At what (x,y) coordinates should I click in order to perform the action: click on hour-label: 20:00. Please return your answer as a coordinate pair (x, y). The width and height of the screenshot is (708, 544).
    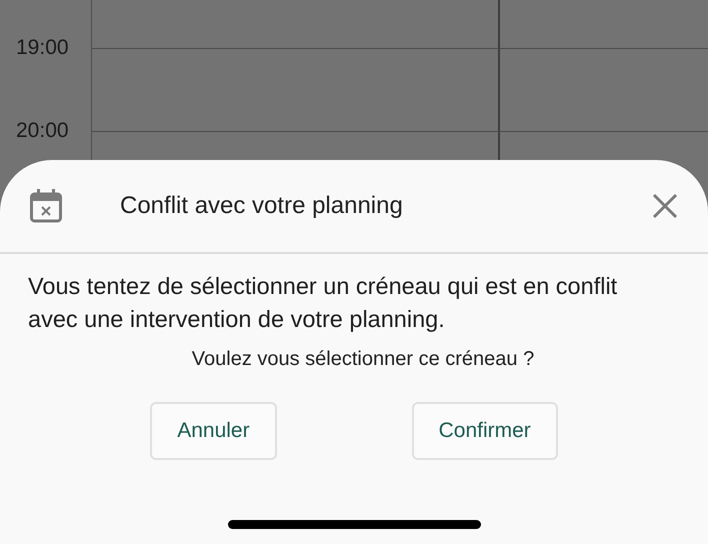
    Looking at the image, I should click on (43, 131).